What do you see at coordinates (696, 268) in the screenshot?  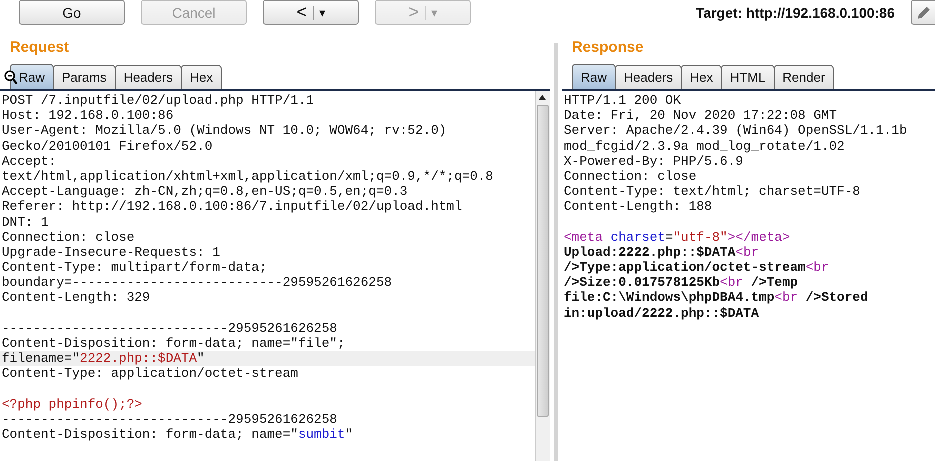 I see `code-line: />Type:application/octet-stream<br` at bounding box center [696, 268].